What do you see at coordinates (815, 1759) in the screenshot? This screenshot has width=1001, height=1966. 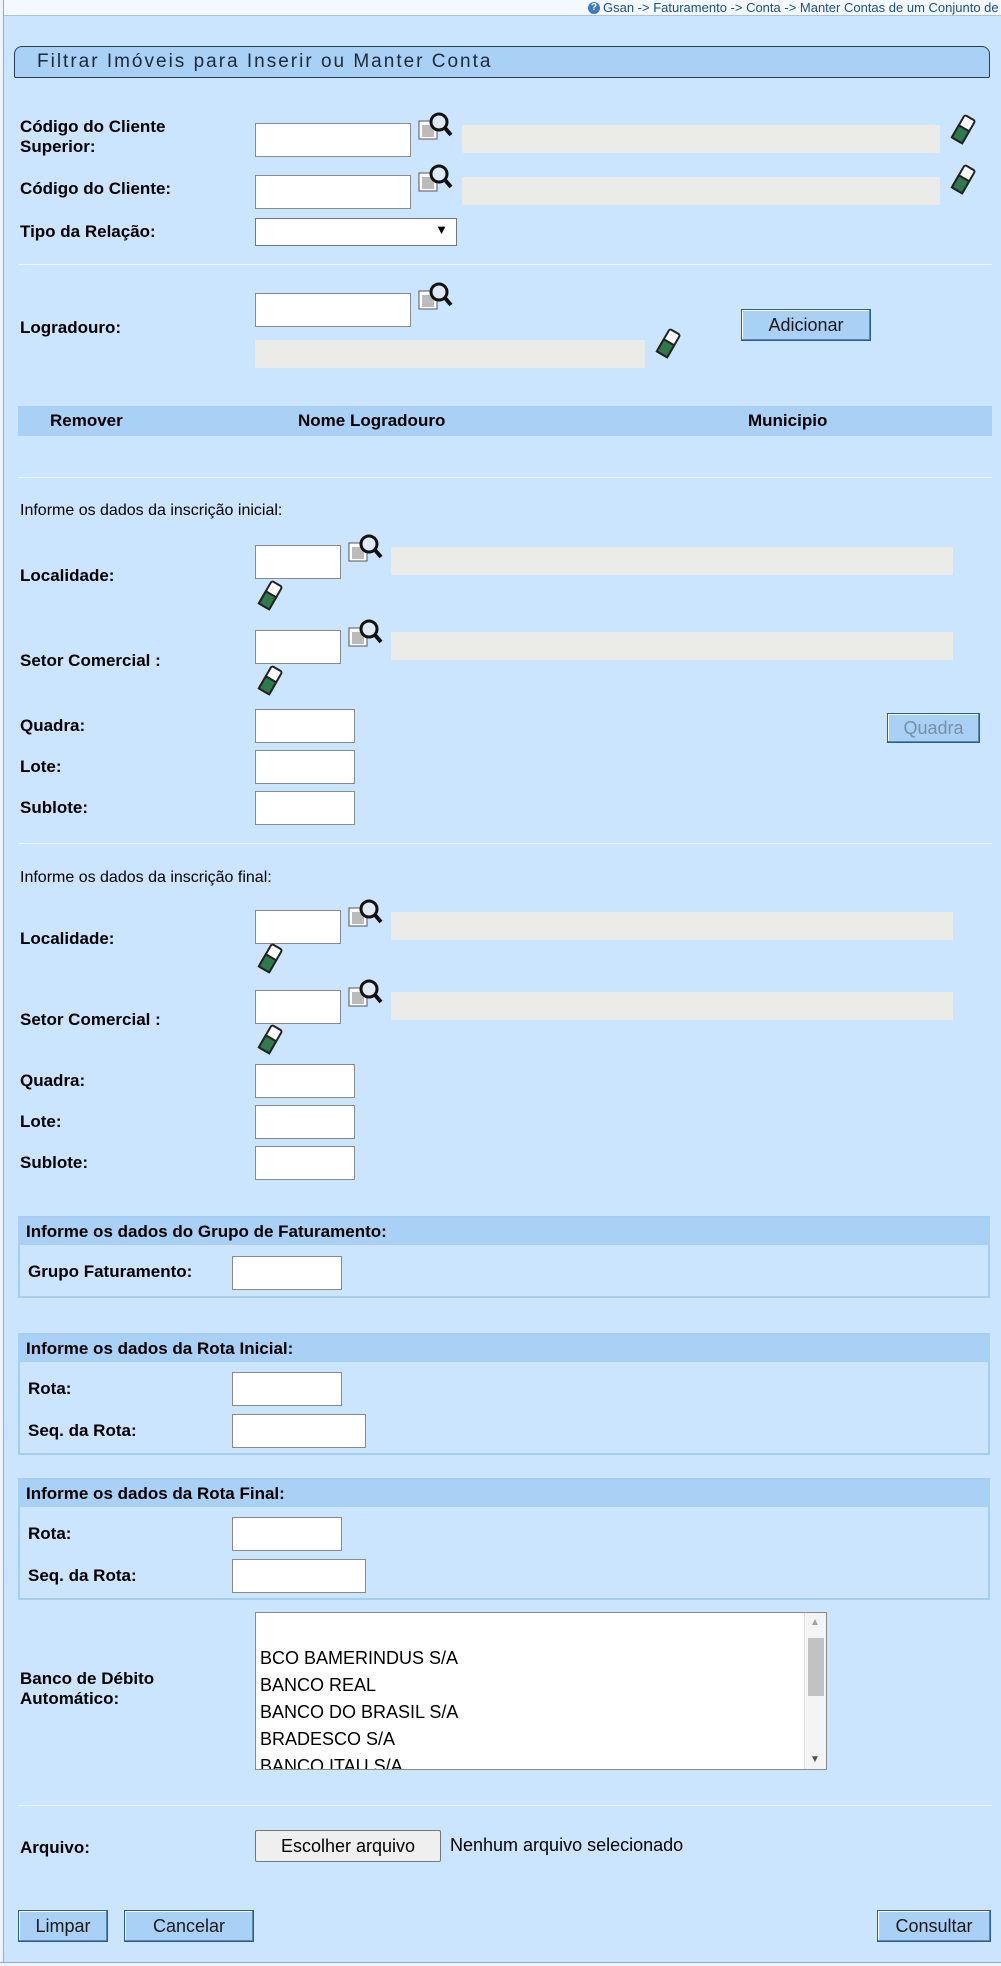 I see `scroll-down-icon: ▼` at bounding box center [815, 1759].